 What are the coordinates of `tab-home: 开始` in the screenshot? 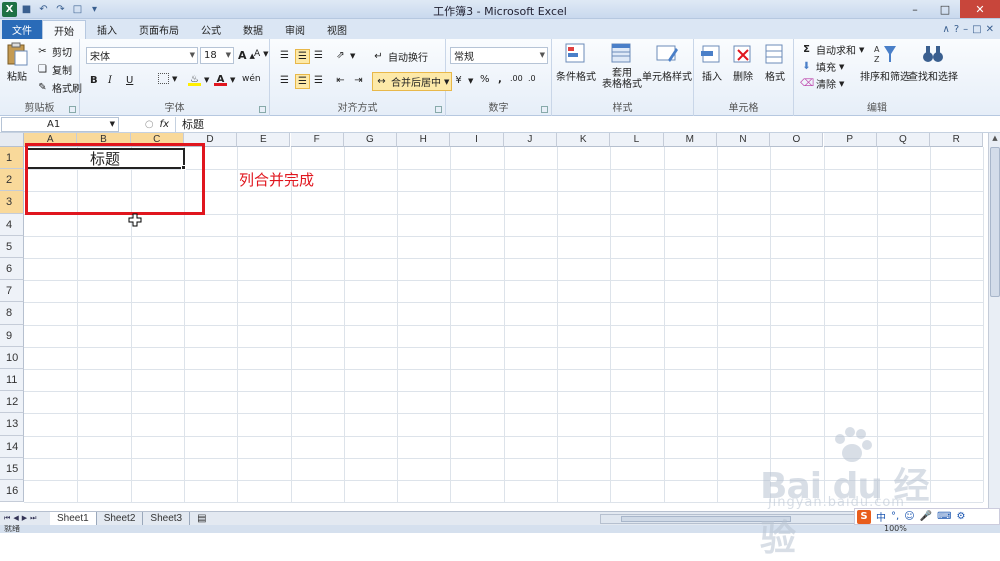 It's located at (64, 29).